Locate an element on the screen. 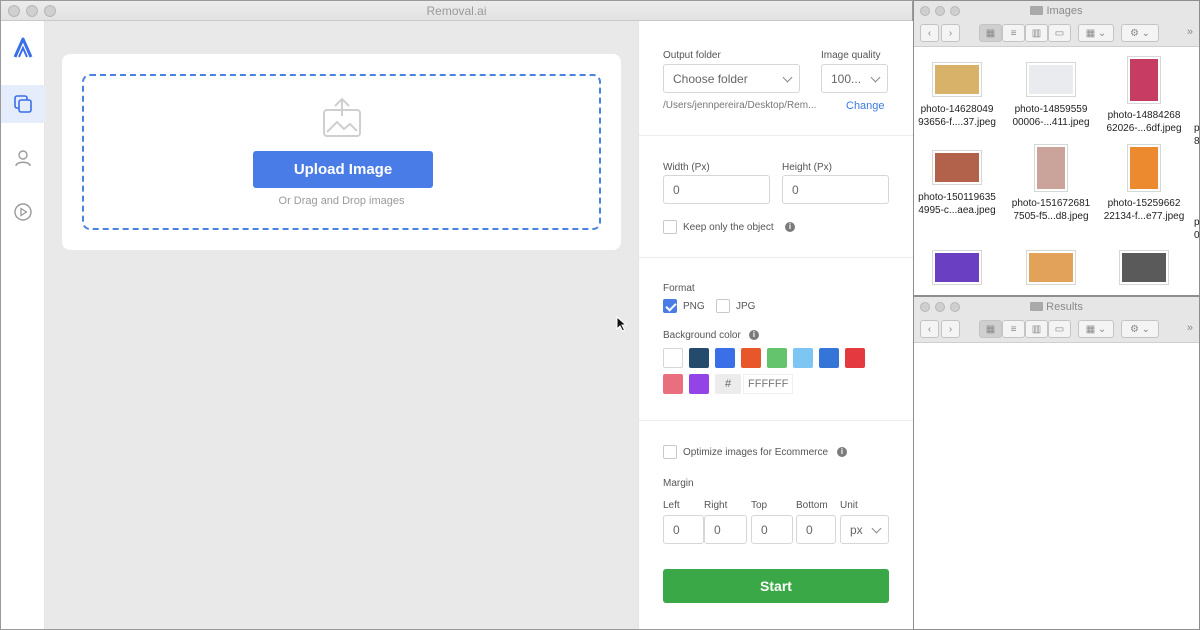 The image size is (1200, 630). drop-hint-text: Or Drag and Drop images is located at coordinates (341, 201).